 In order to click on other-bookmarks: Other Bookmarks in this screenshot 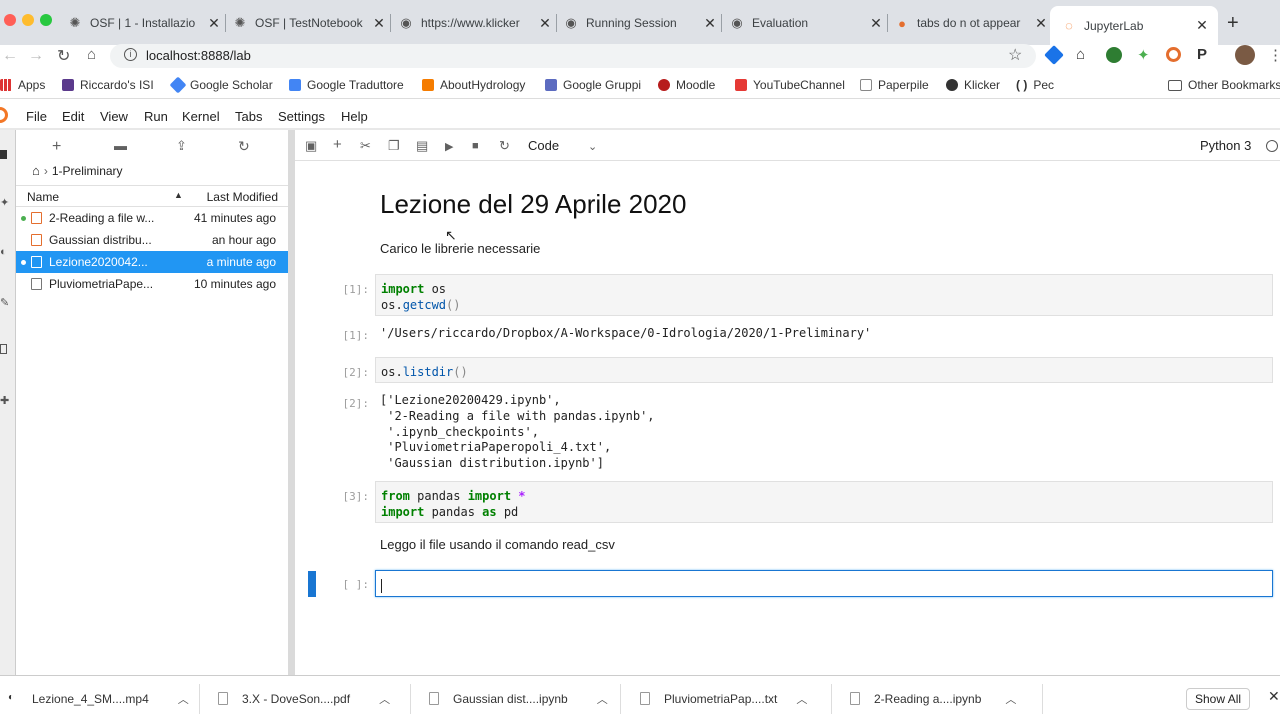, I will do `click(1224, 85)`.